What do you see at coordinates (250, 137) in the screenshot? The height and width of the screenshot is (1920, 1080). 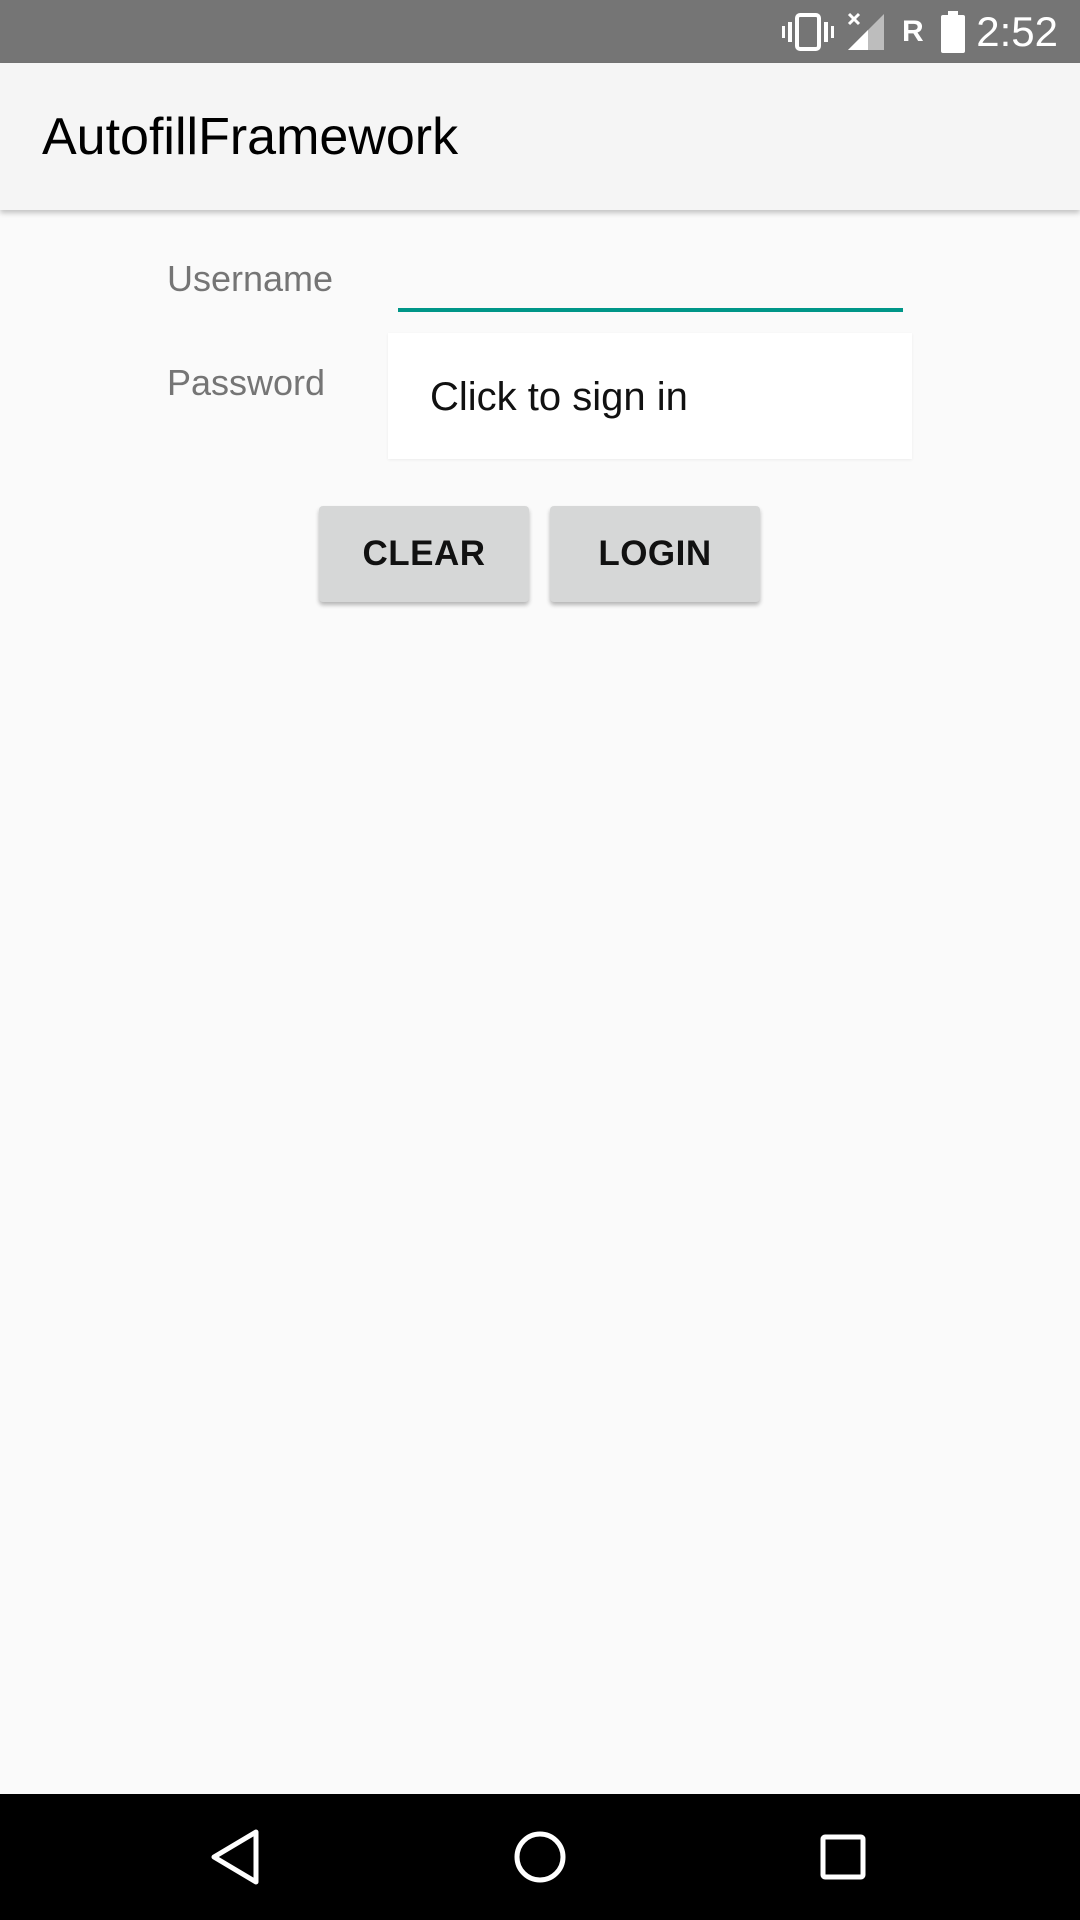 I see `app-title: AutofillFramework` at bounding box center [250, 137].